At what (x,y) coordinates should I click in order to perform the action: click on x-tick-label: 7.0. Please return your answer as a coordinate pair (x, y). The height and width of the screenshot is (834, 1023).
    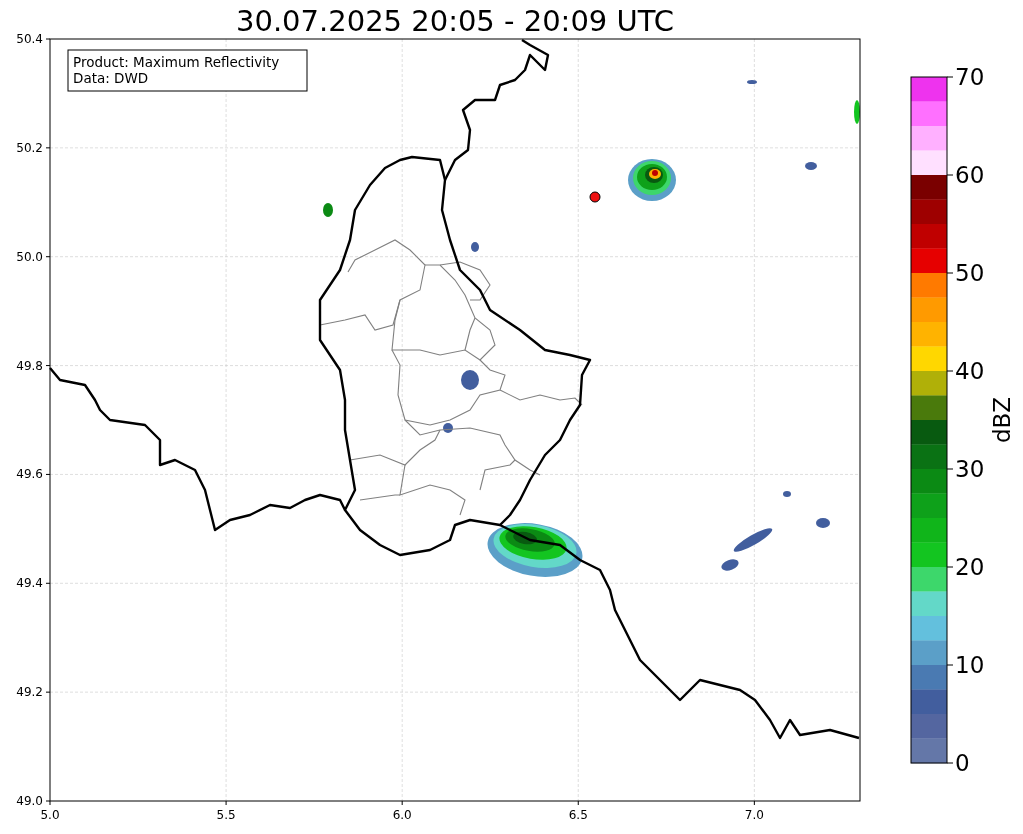
    Looking at the image, I should click on (754, 815).